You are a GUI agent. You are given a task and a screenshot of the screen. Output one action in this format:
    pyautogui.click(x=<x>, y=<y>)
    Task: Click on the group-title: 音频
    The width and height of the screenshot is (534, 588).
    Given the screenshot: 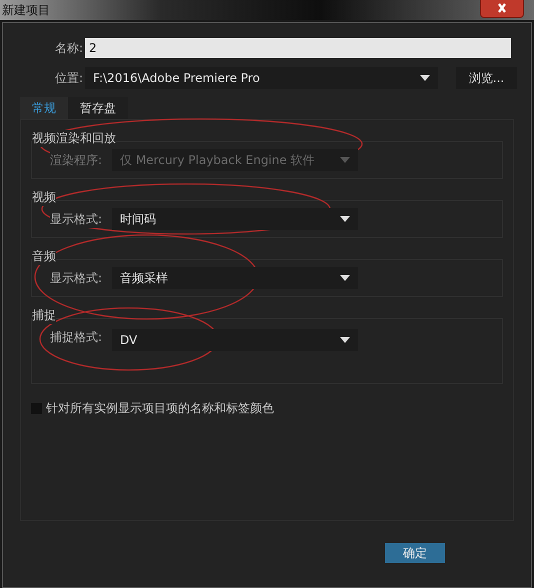 What is the action you would take?
    pyautogui.click(x=44, y=256)
    